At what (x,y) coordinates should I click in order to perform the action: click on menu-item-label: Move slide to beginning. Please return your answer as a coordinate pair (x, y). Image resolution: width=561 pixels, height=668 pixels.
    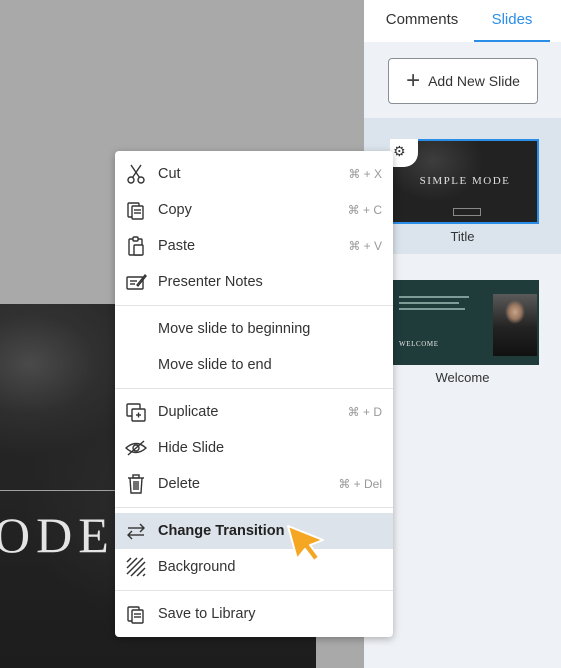
    Looking at the image, I should click on (234, 329).